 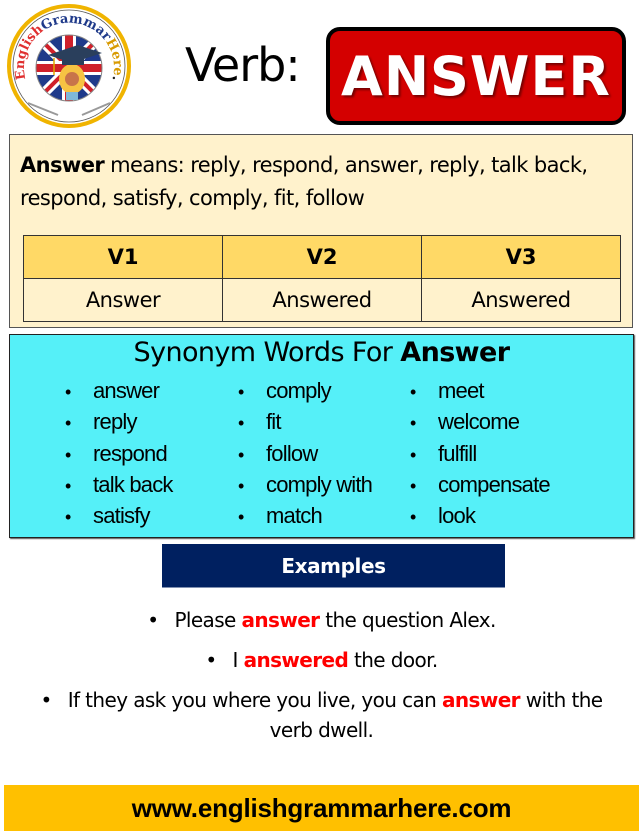 I want to click on value-v2: Answered, so click(x=322, y=300).